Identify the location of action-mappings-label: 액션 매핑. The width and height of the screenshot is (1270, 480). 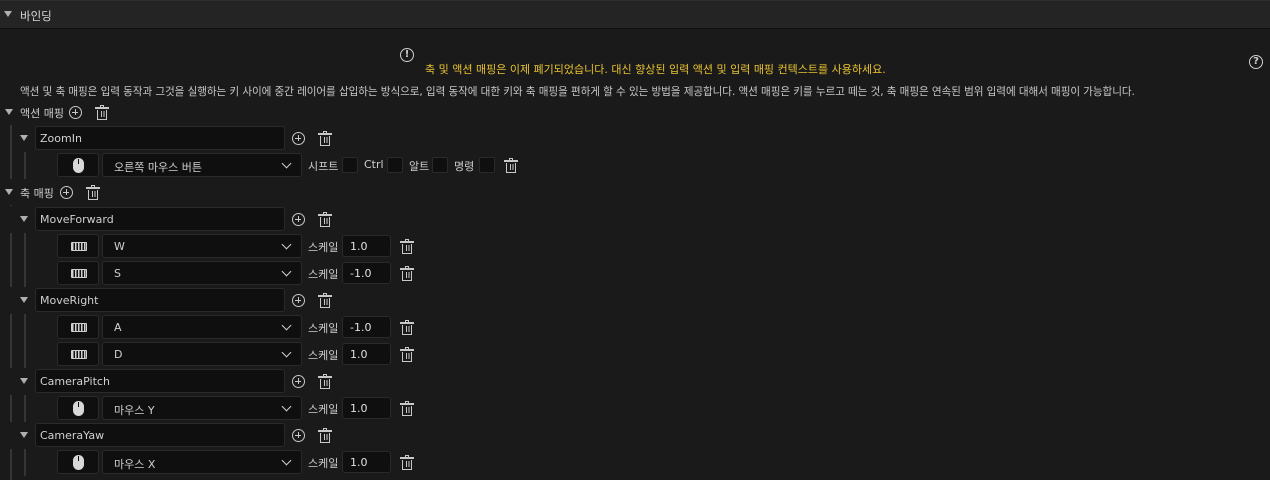
(42, 113).